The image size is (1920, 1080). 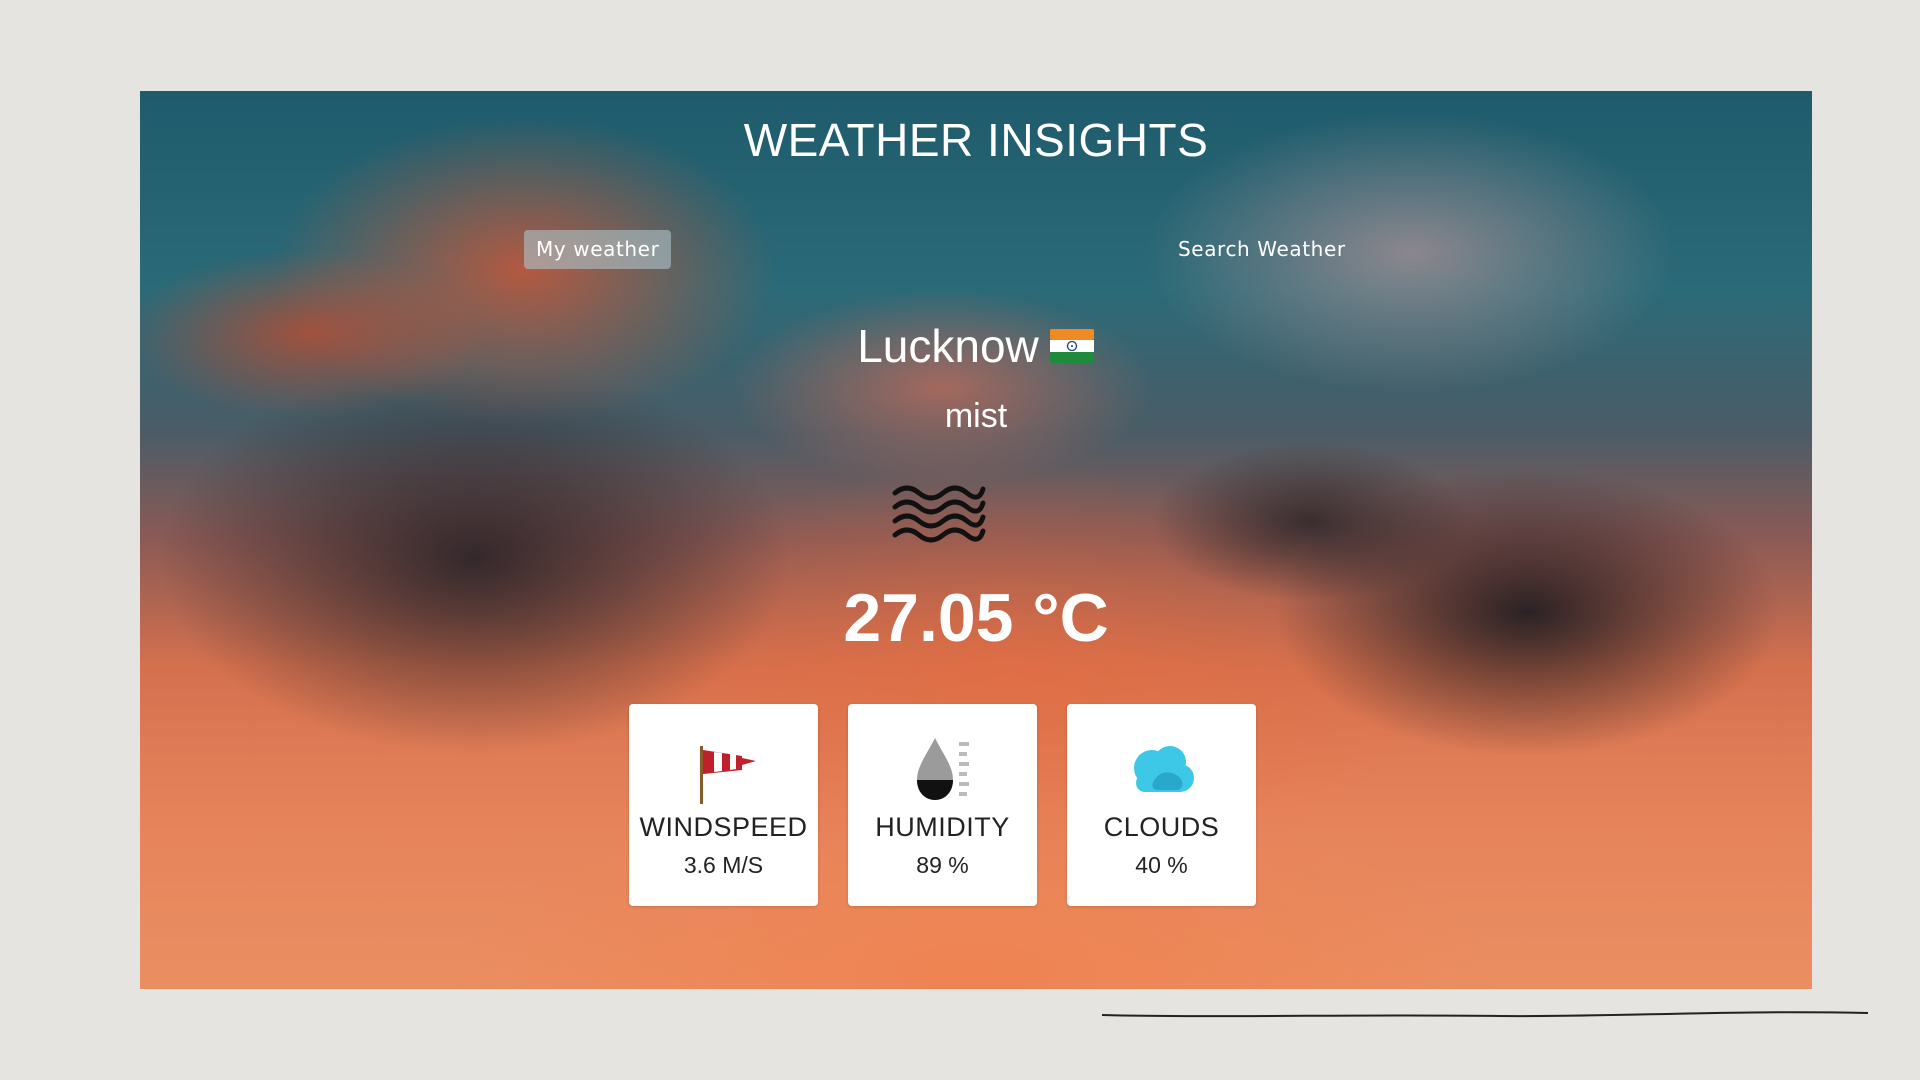 What do you see at coordinates (1262, 249) in the screenshot?
I see `search-weather-tab: Search Weather` at bounding box center [1262, 249].